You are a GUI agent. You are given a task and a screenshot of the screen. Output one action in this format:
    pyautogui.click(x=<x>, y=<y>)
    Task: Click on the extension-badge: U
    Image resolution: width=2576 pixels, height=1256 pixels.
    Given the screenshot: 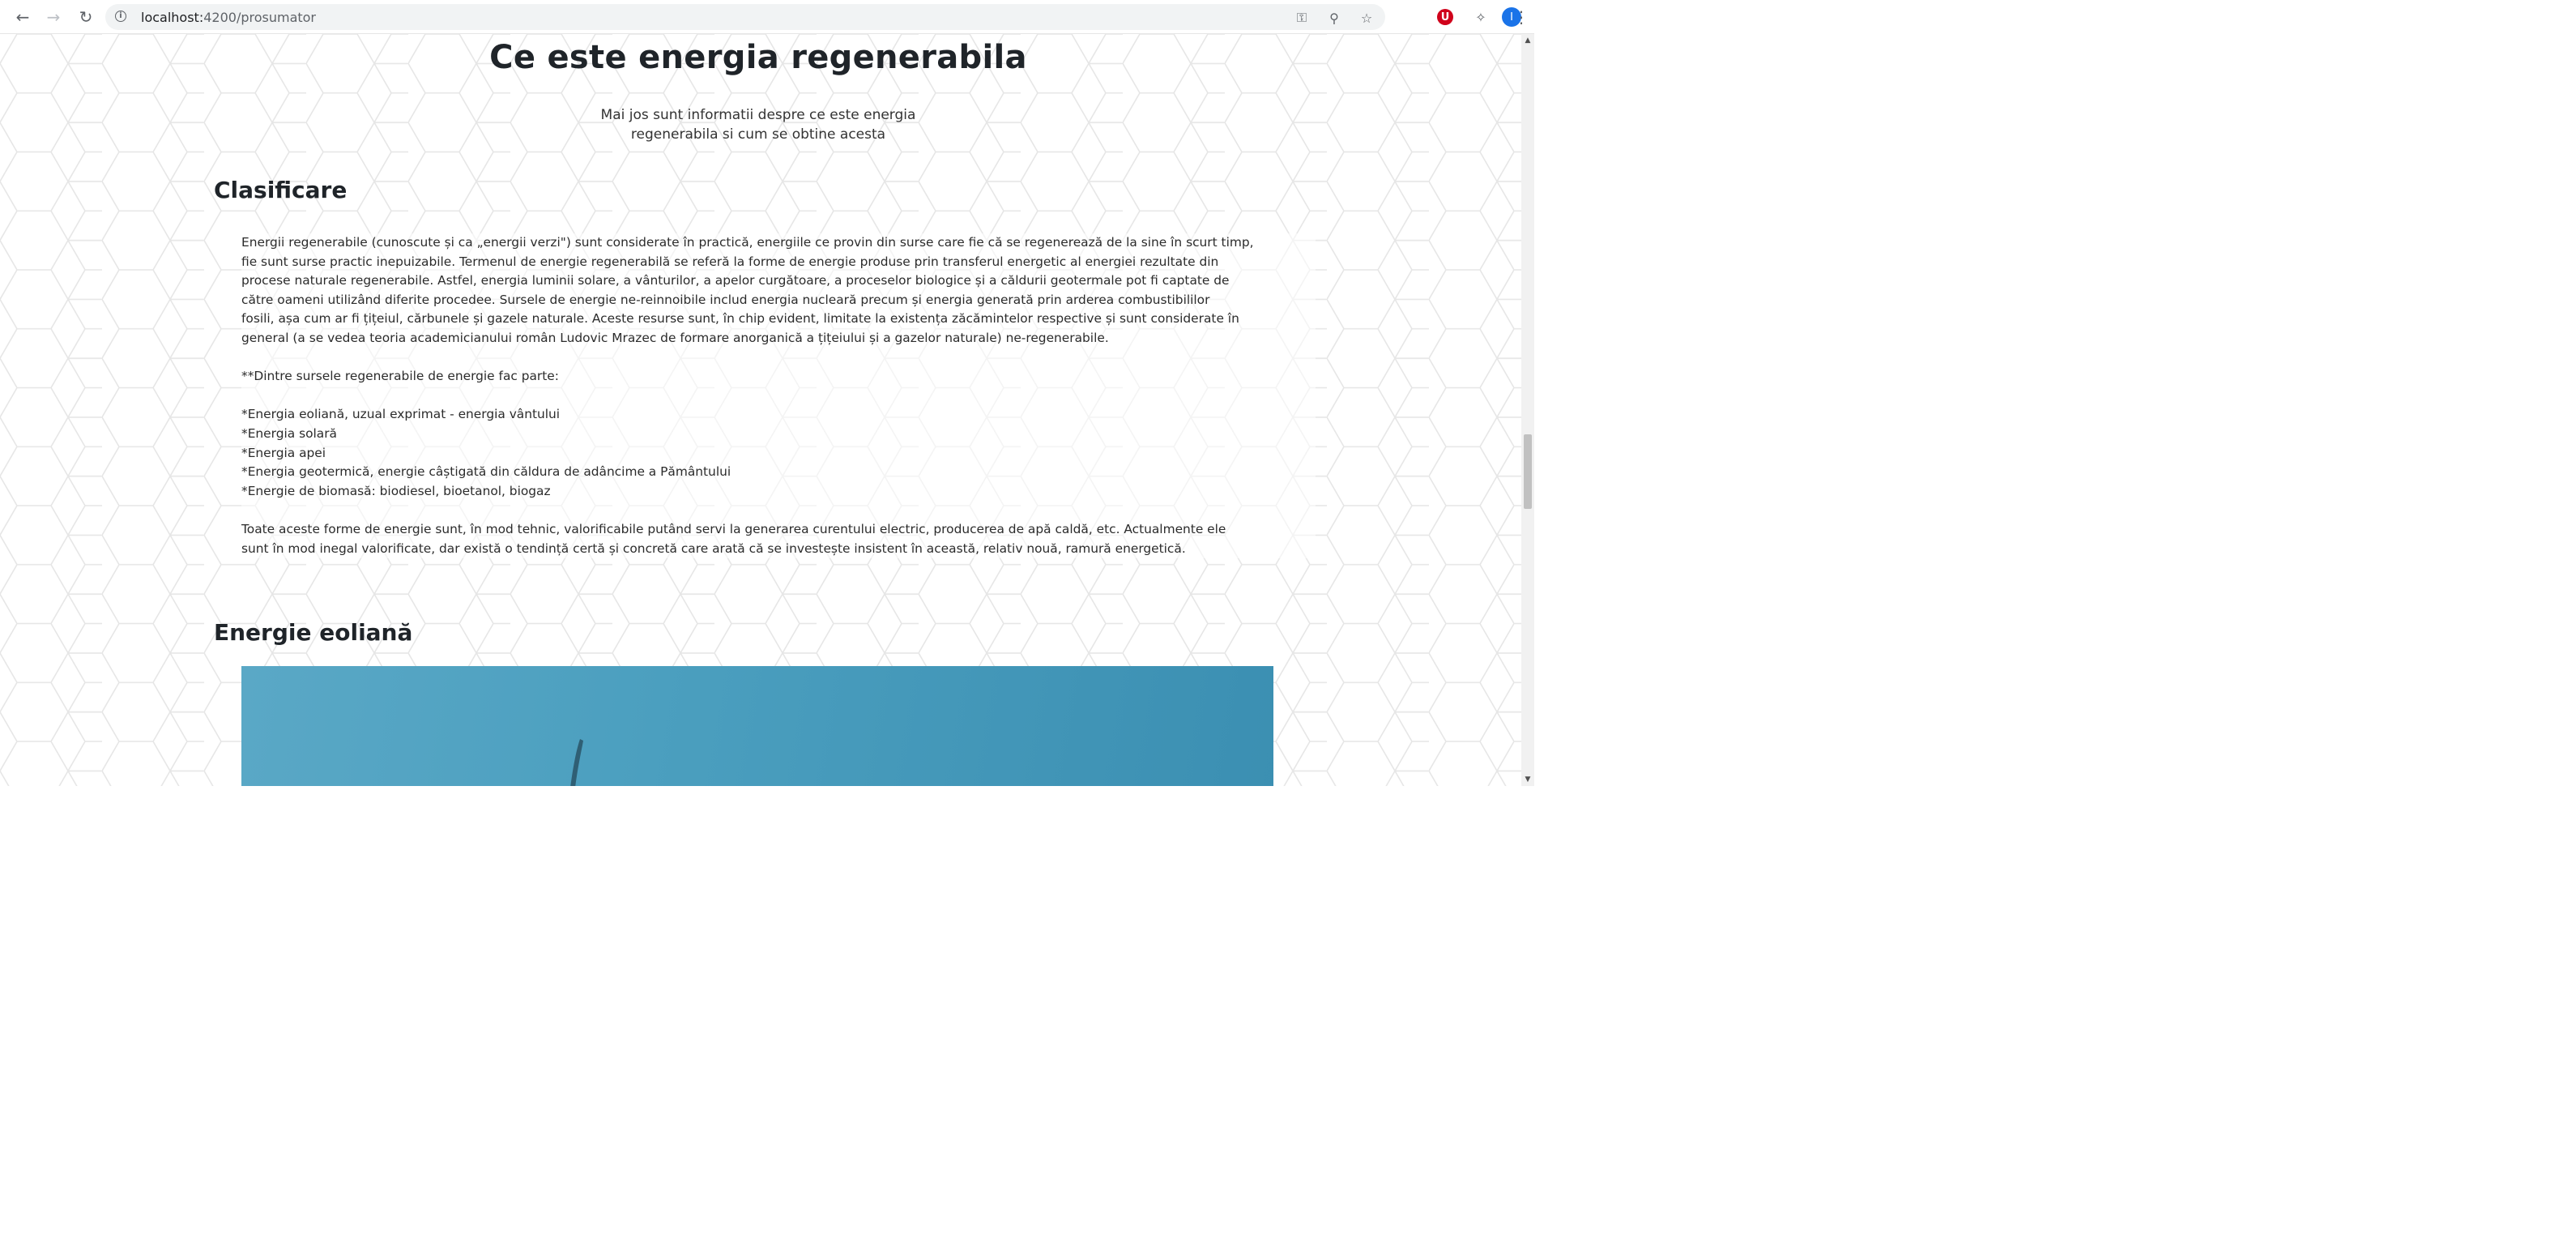 What is the action you would take?
    pyautogui.click(x=1445, y=17)
    